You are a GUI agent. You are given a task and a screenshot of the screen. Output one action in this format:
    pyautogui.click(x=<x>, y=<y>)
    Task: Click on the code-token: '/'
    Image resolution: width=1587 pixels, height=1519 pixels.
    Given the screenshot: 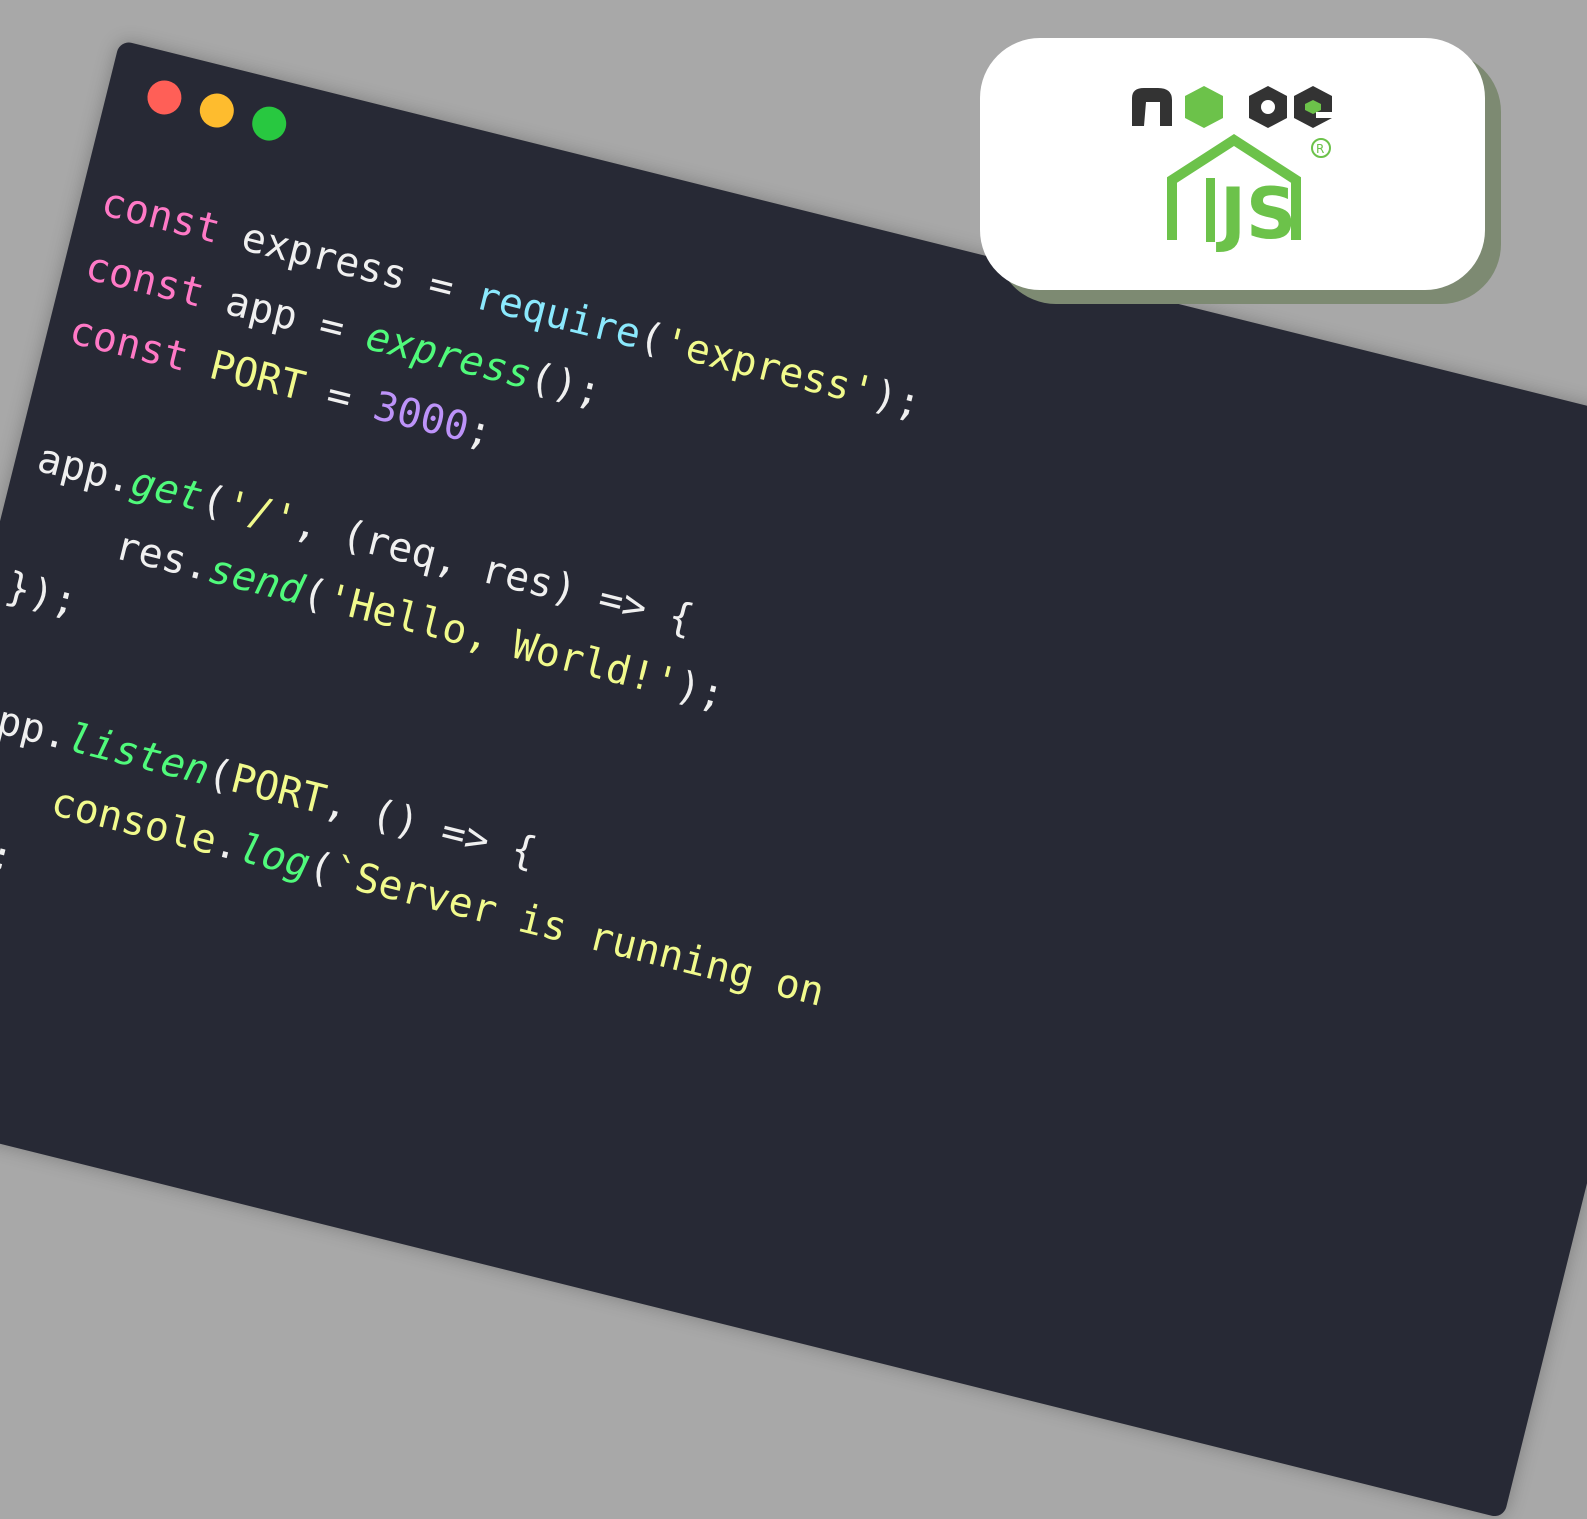 What is the action you would take?
    pyautogui.click(x=260, y=513)
    